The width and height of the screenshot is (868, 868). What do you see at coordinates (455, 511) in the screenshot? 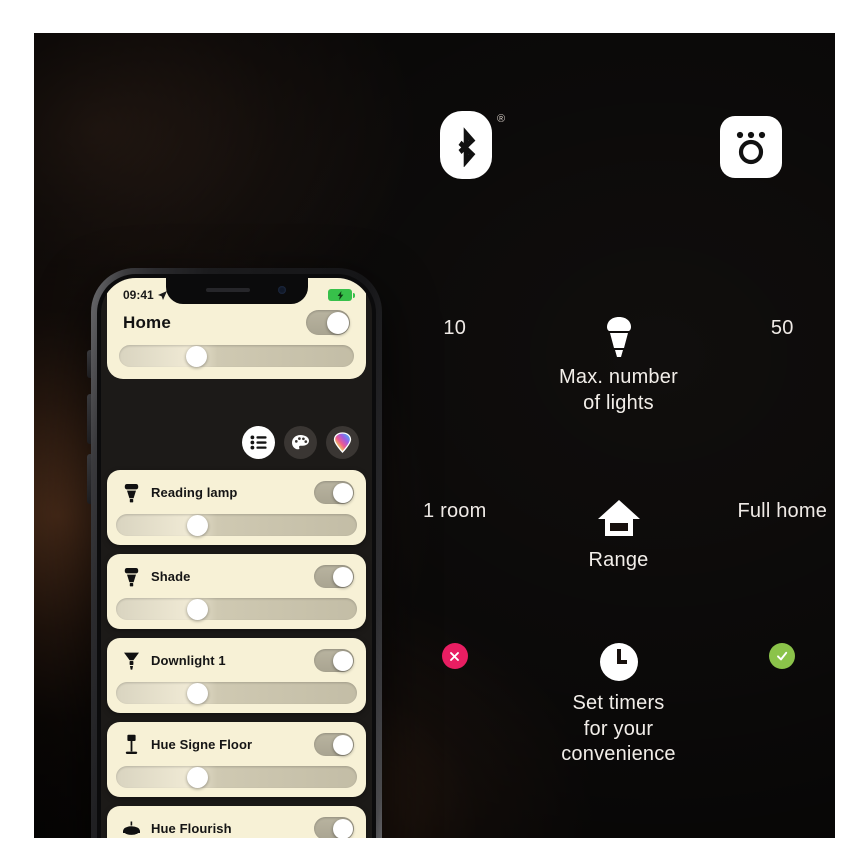
I see `range-left-value: 1 room` at bounding box center [455, 511].